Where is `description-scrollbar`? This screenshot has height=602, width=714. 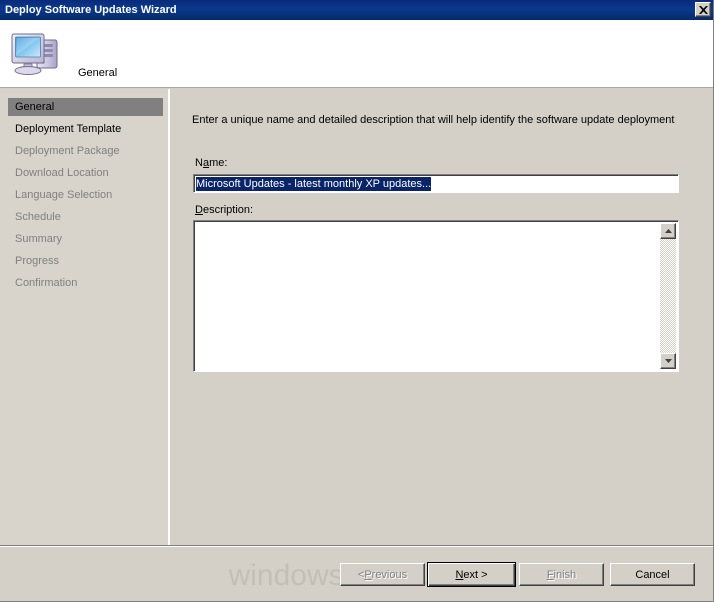
description-scrollbar is located at coordinates (668, 296).